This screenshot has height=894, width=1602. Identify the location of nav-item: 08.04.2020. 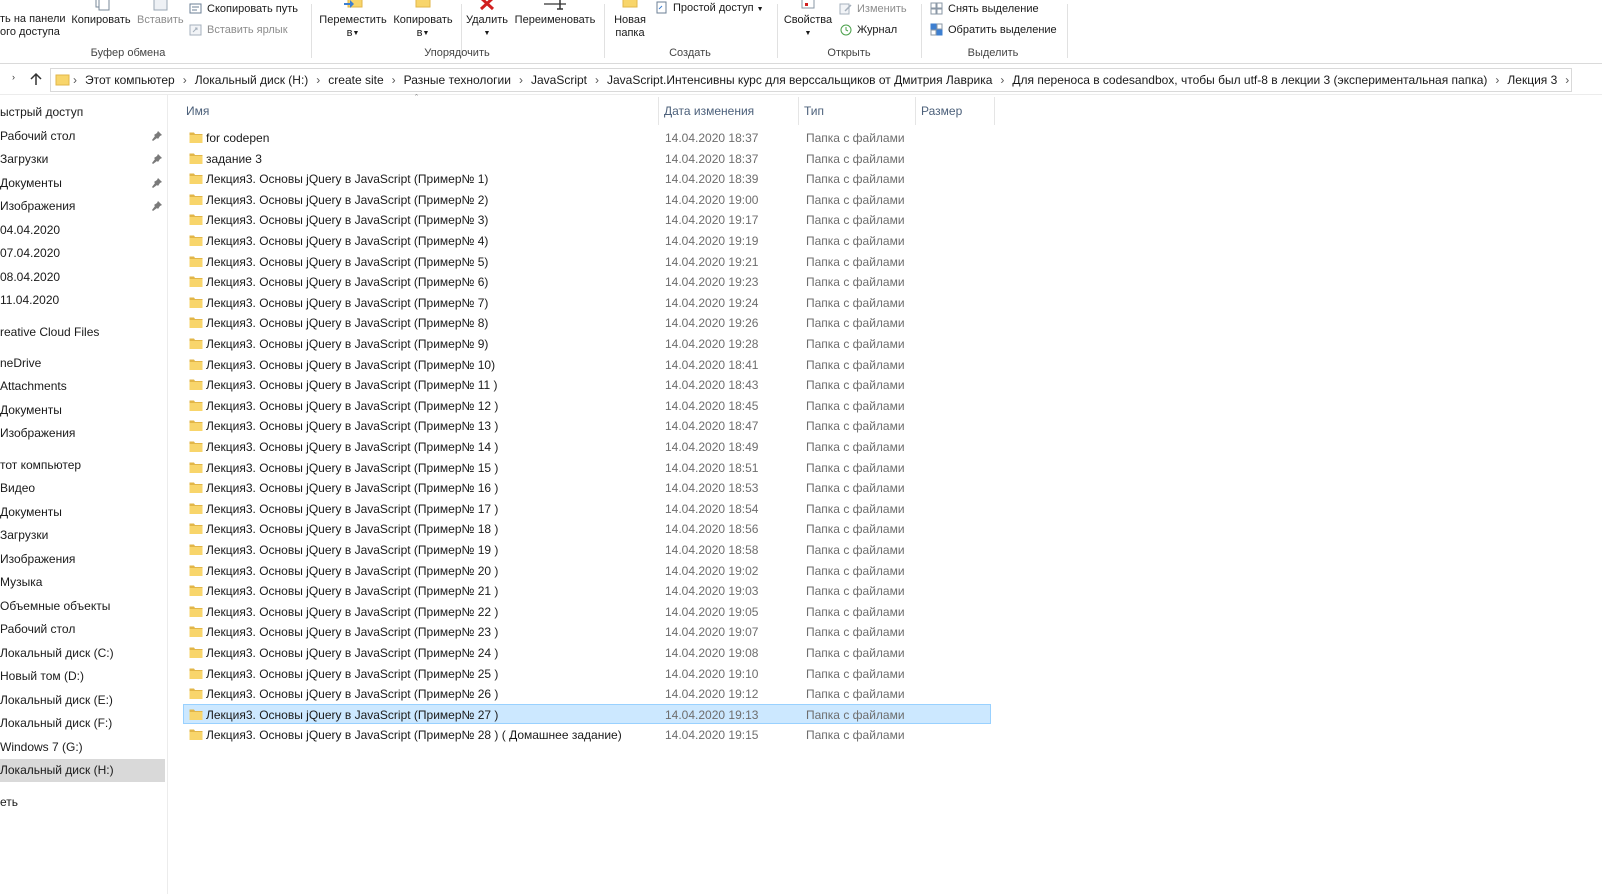
(82, 277).